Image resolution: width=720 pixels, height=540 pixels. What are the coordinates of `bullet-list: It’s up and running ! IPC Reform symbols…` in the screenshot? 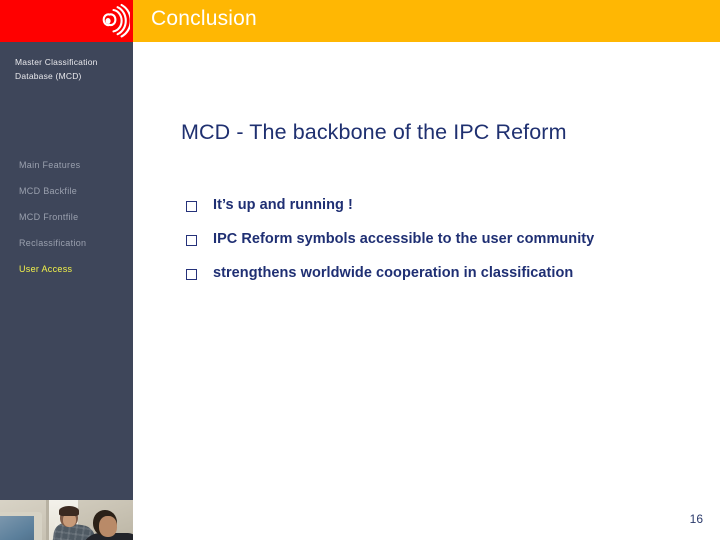 It's located at (446, 248).